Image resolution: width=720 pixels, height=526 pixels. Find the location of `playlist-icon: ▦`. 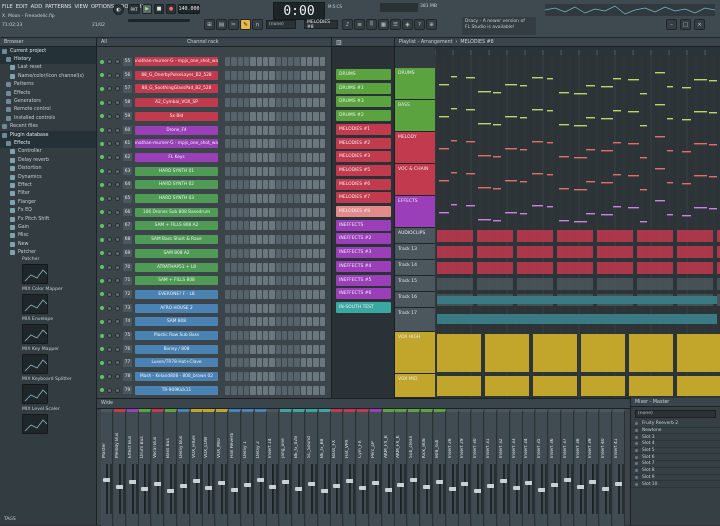

playlist-icon: ▦ is located at coordinates (383, 24).